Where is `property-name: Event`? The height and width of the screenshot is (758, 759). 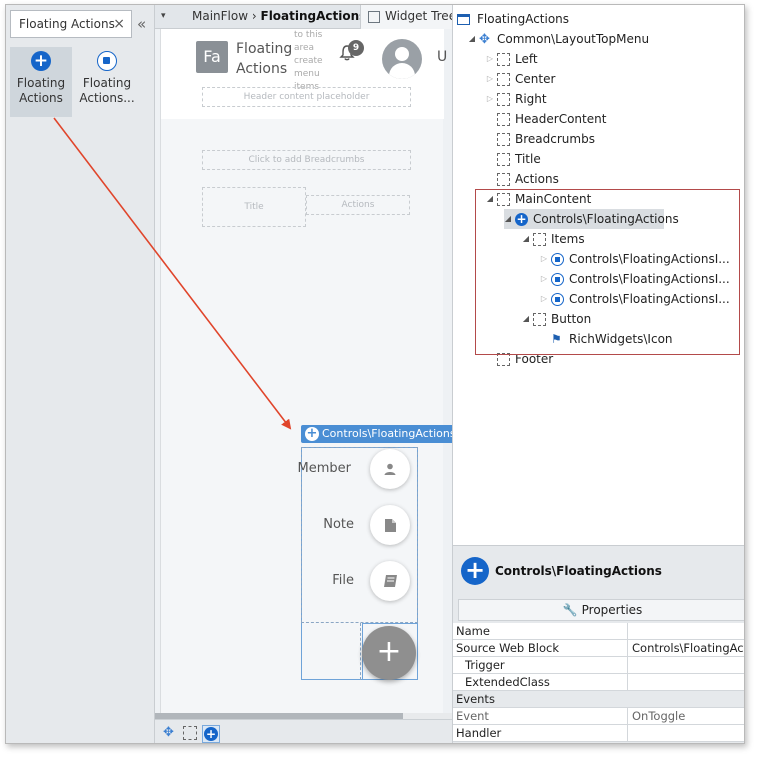 property-name: Event is located at coordinates (542, 716).